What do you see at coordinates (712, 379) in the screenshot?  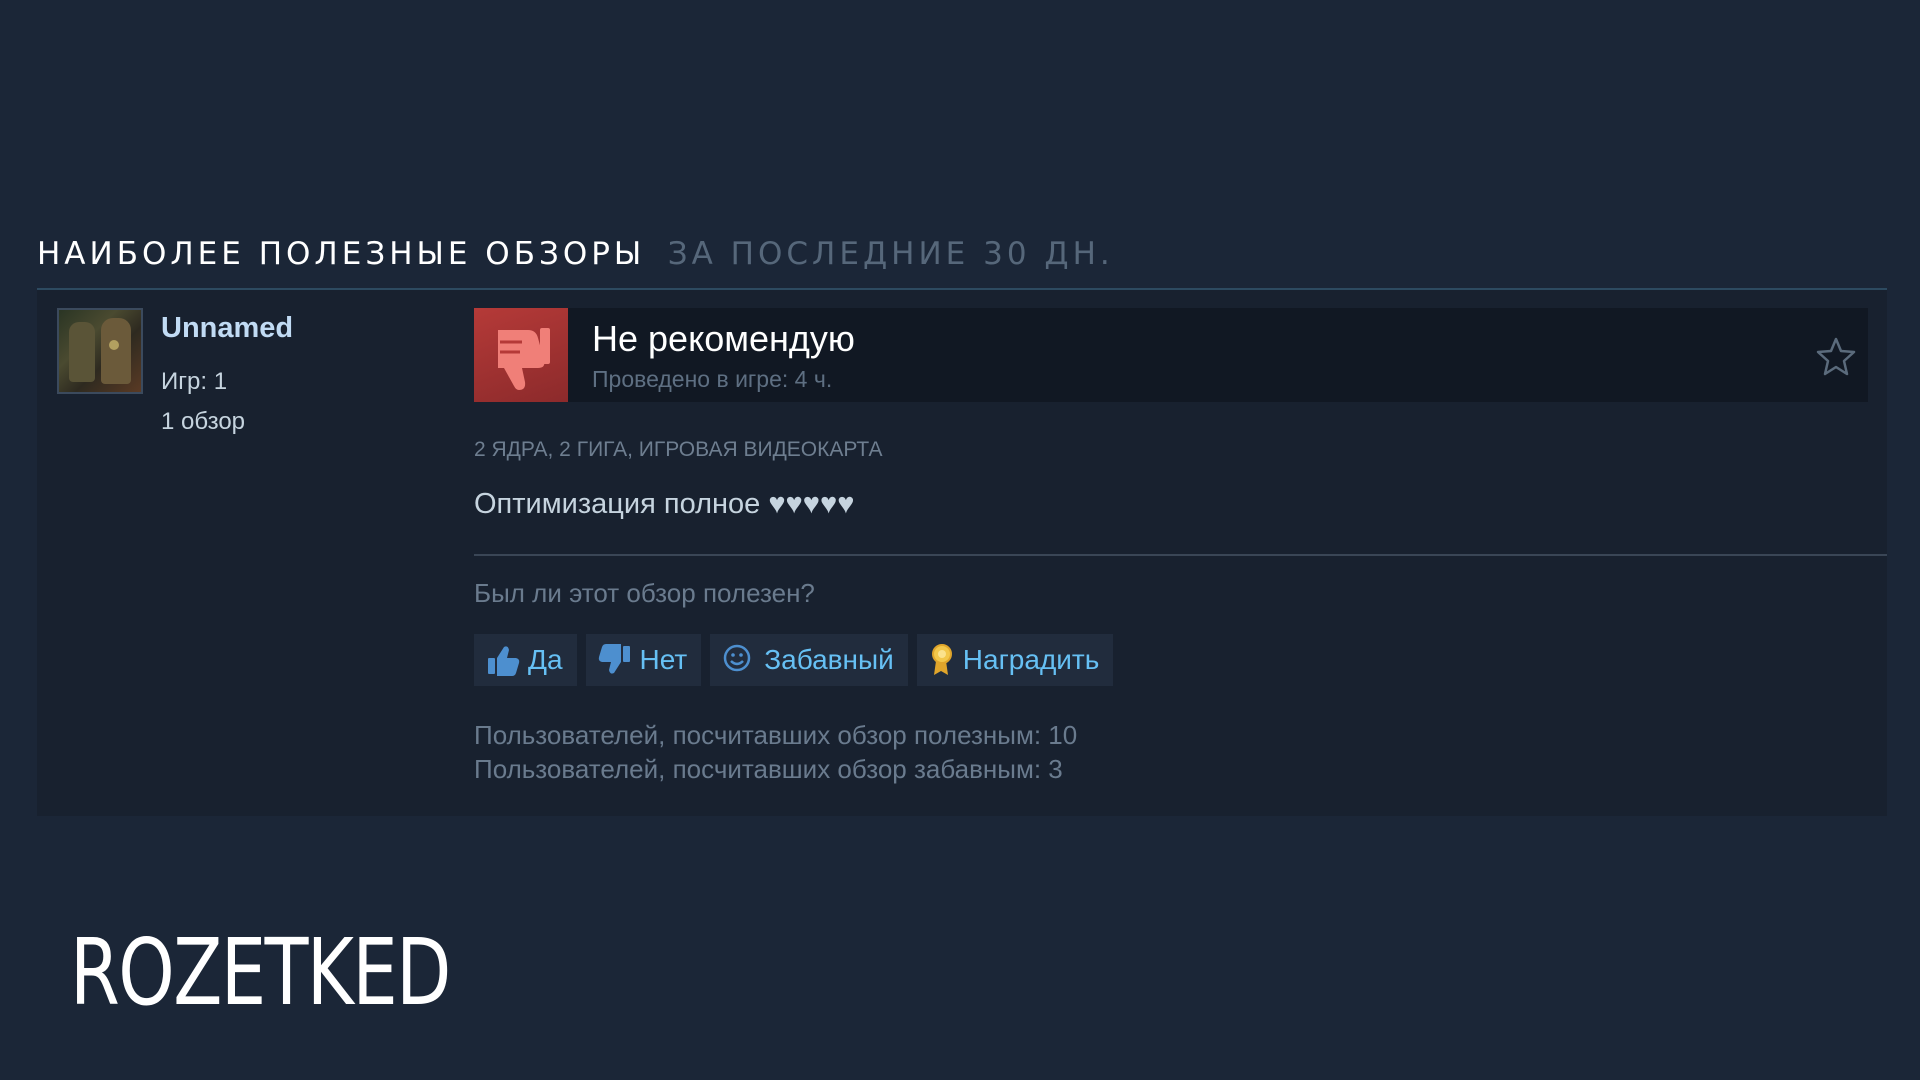 I see `playtime: Проведено в игре: 4 ч.` at bounding box center [712, 379].